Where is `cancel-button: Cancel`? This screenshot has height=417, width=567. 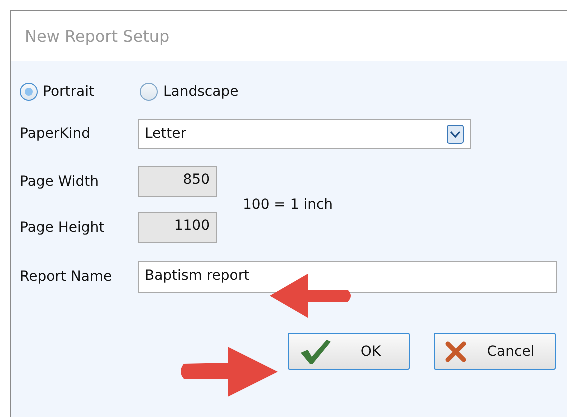
cancel-button: Cancel is located at coordinates (495, 351).